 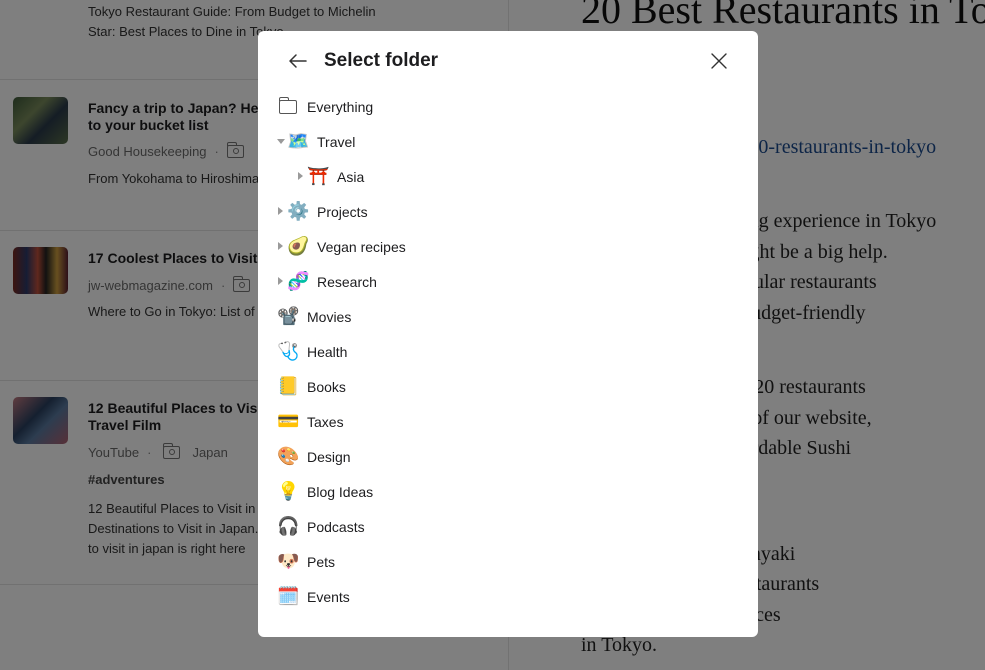 What do you see at coordinates (328, 597) in the screenshot?
I see `folder-label: Events` at bounding box center [328, 597].